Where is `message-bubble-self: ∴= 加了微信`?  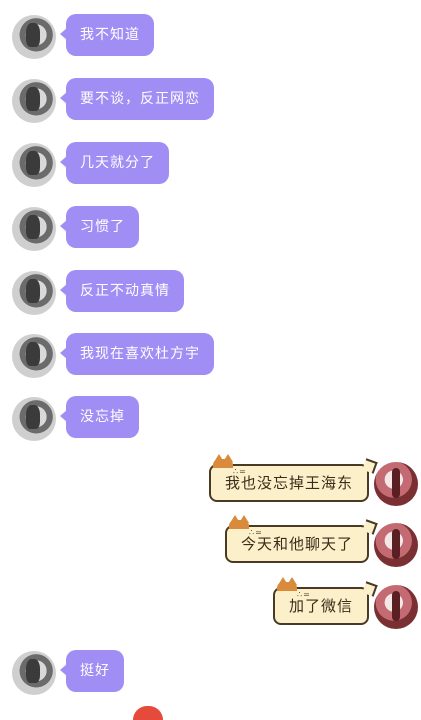 message-bubble-self: ∴= 加了微信 is located at coordinates (320, 601).